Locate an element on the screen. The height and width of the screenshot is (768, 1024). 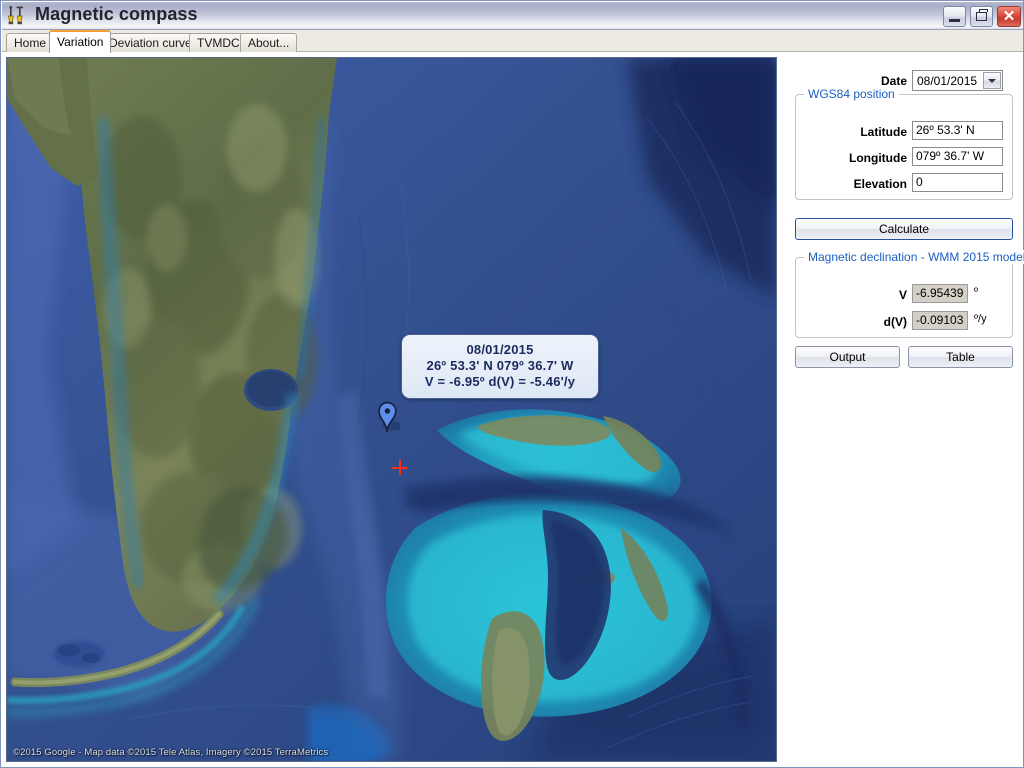
minimize-button is located at coordinates (954, 16).